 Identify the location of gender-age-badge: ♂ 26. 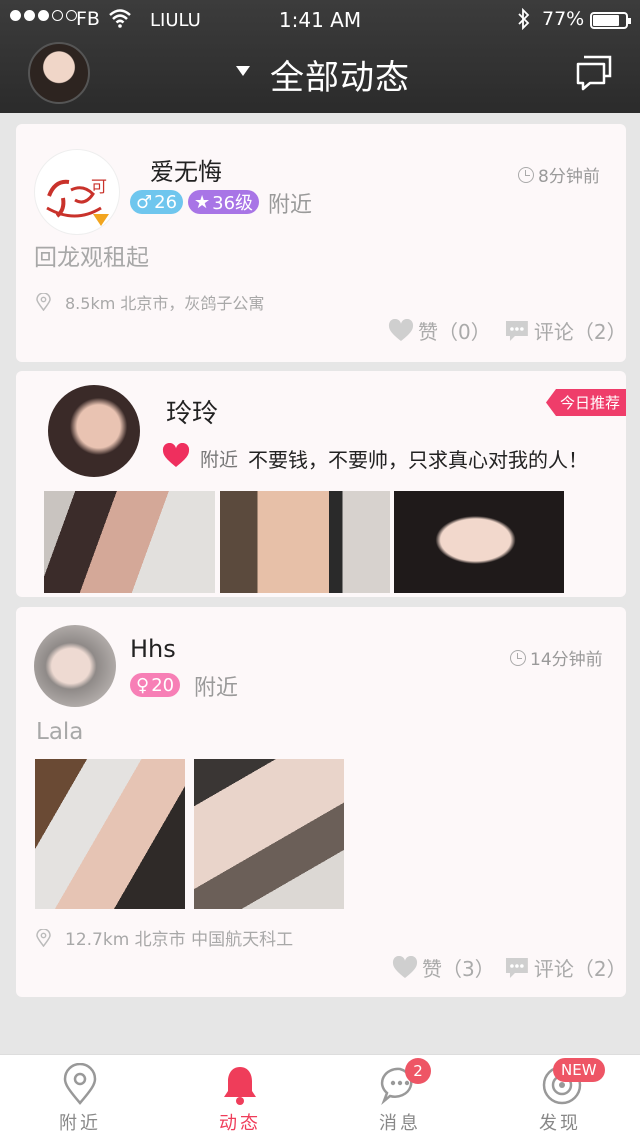
(157, 202).